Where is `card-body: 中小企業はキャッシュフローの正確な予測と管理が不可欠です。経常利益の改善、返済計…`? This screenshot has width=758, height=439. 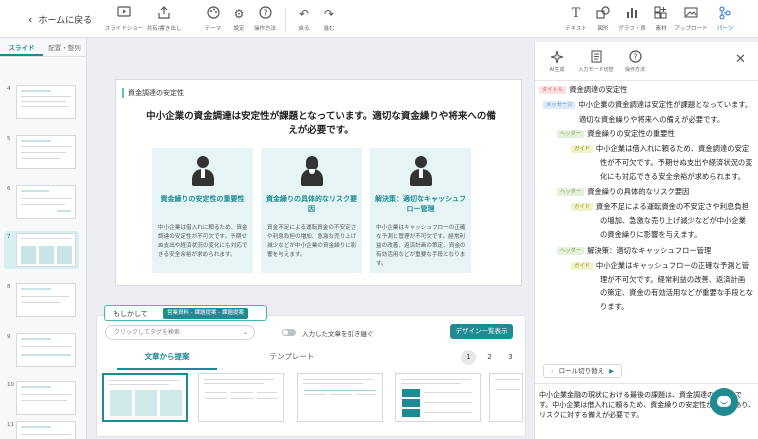
card-body: 中小企業はキャッシュフローの正確な予測と管理が不可欠です。経常利益の改善、返済計… is located at coordinates (421, 246).